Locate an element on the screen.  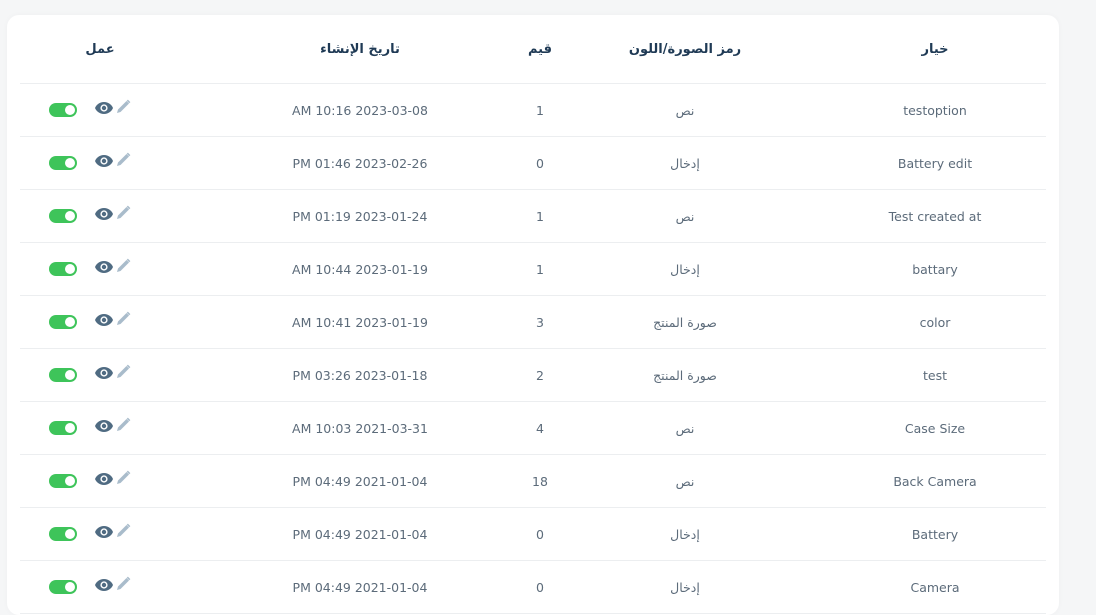
table-row: AM 10:03 2021-03-31 4 نص Case Size is located at coordinates (533, 428).